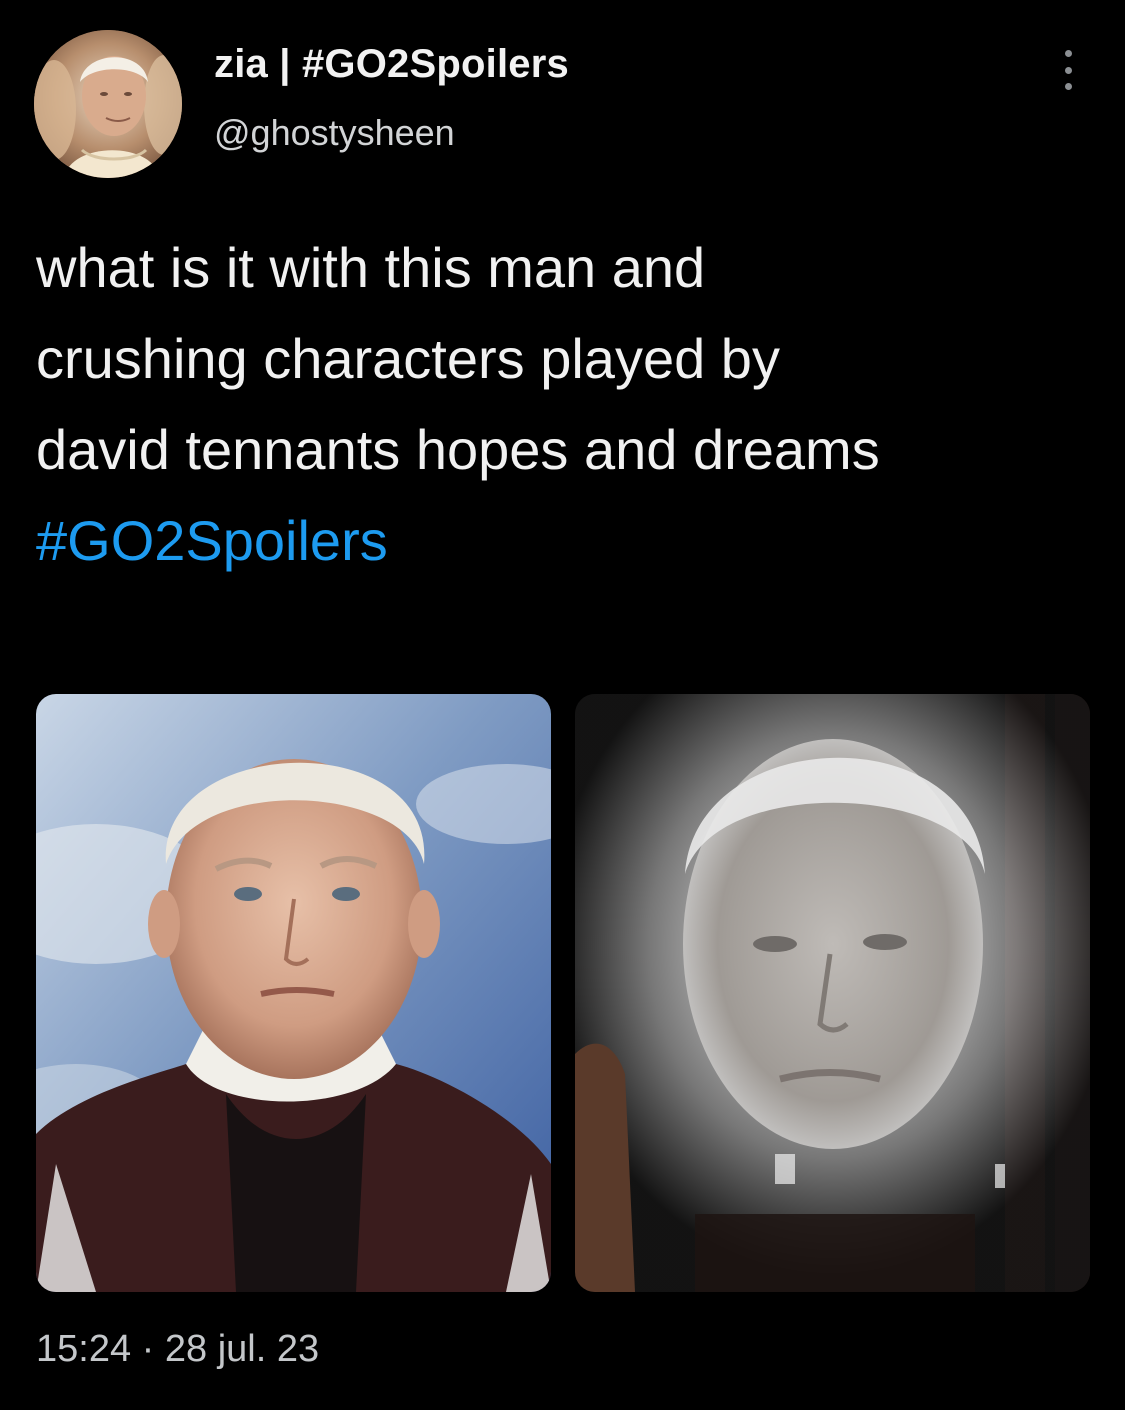  I want to click on tweet-date: 28 jul. 23, so click(242, 1349).